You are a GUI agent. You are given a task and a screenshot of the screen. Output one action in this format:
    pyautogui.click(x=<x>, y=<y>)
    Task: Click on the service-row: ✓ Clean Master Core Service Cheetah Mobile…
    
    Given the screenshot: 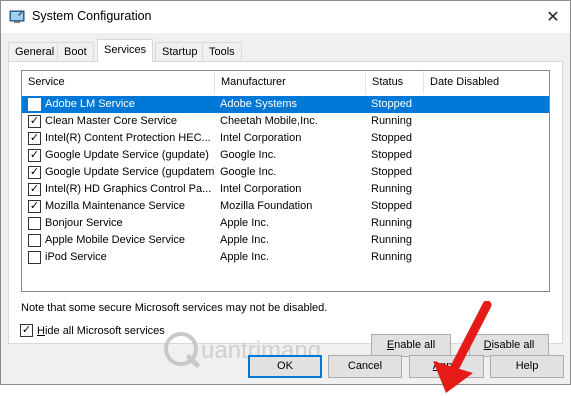 What is the action you would take?
    pyautogui.click(x=285, y=121)
    